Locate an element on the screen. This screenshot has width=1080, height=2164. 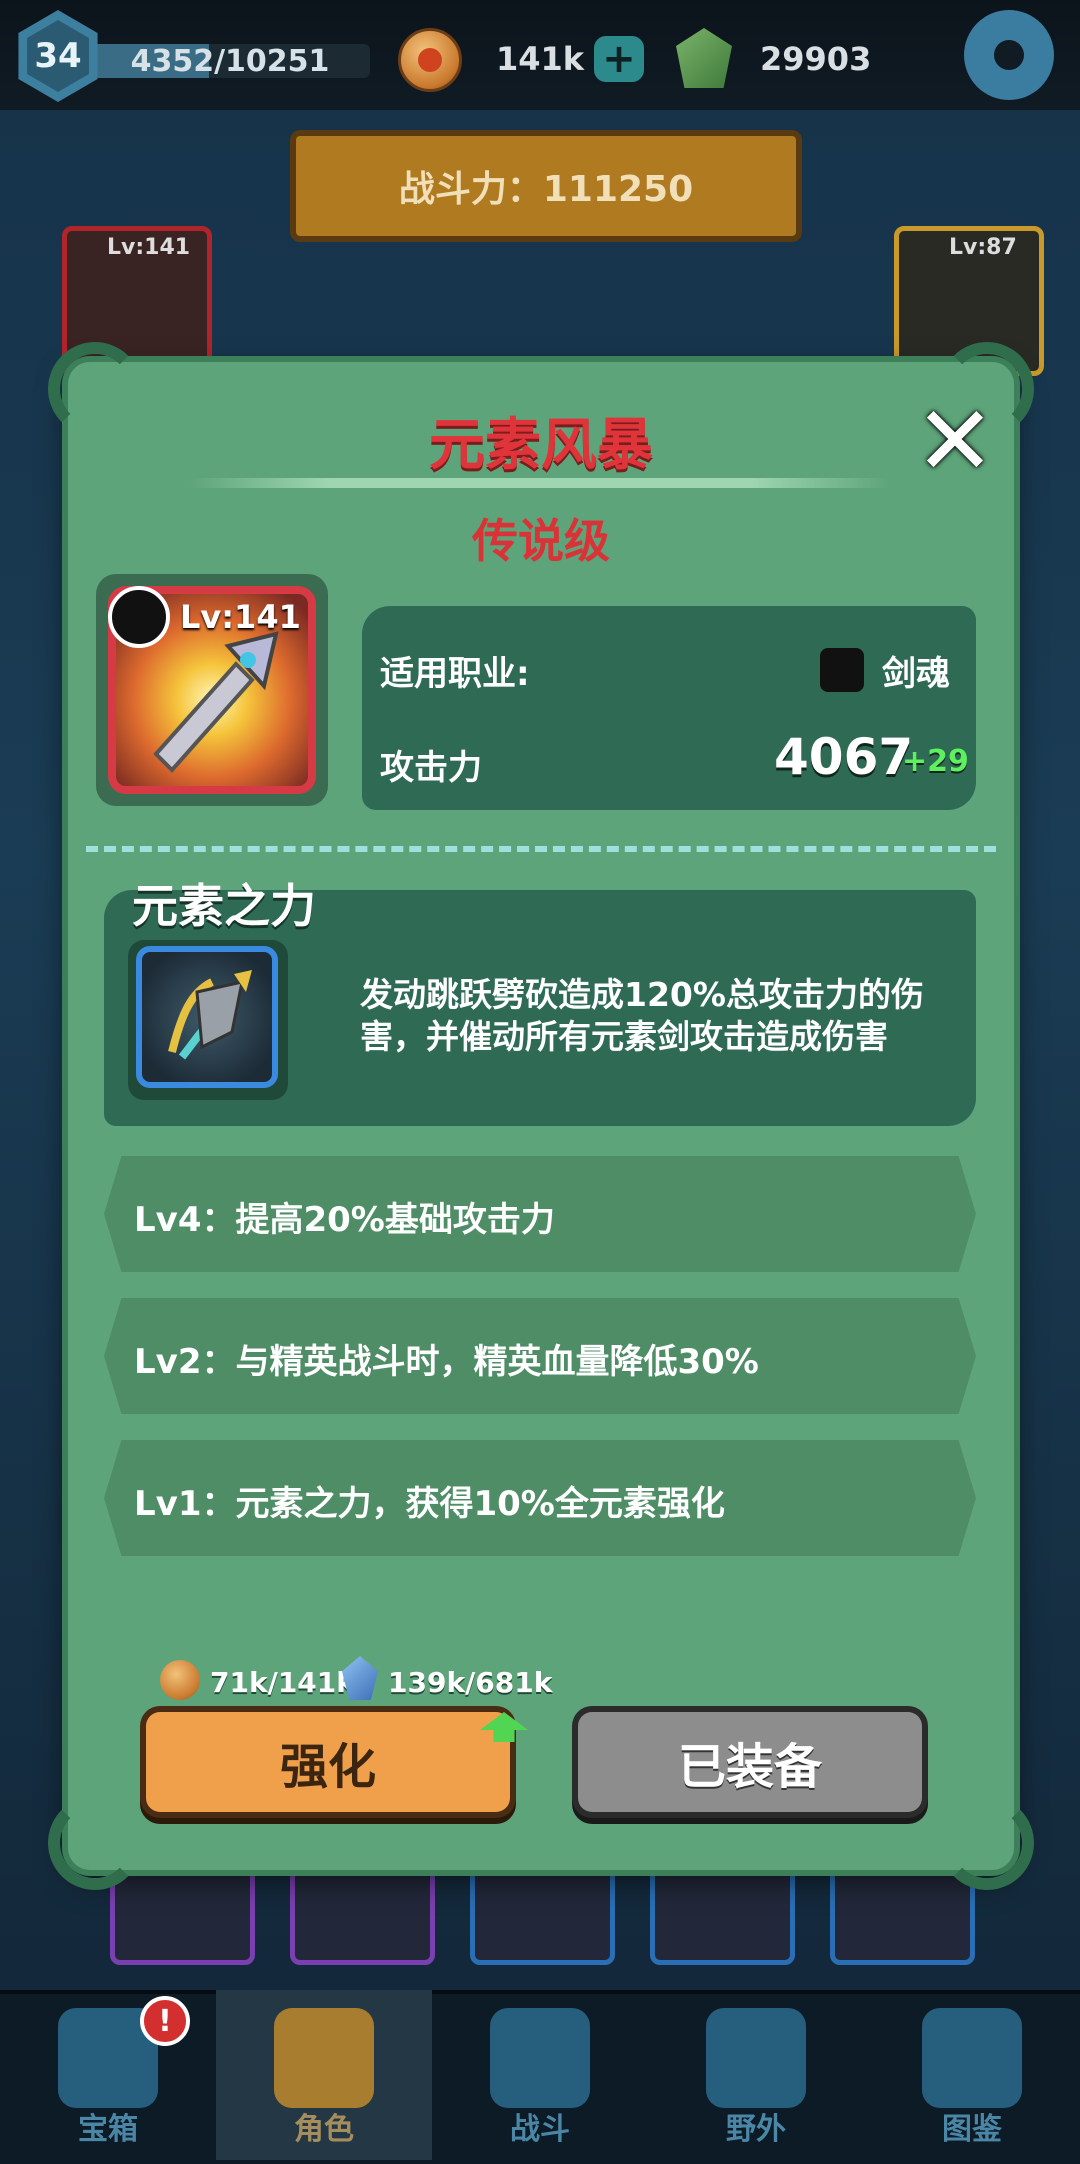
nav-tab-battle: 战斗 is located at coordinates (540, 2075).